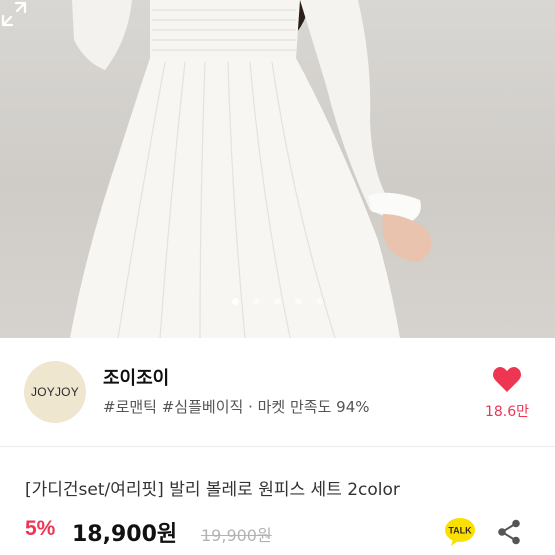 The width and height of the screenshot is (555, 555). What do you see at coordinates (14, 14) in the screenshot?
I see `expand-icon` at bounding box center [14, 14].